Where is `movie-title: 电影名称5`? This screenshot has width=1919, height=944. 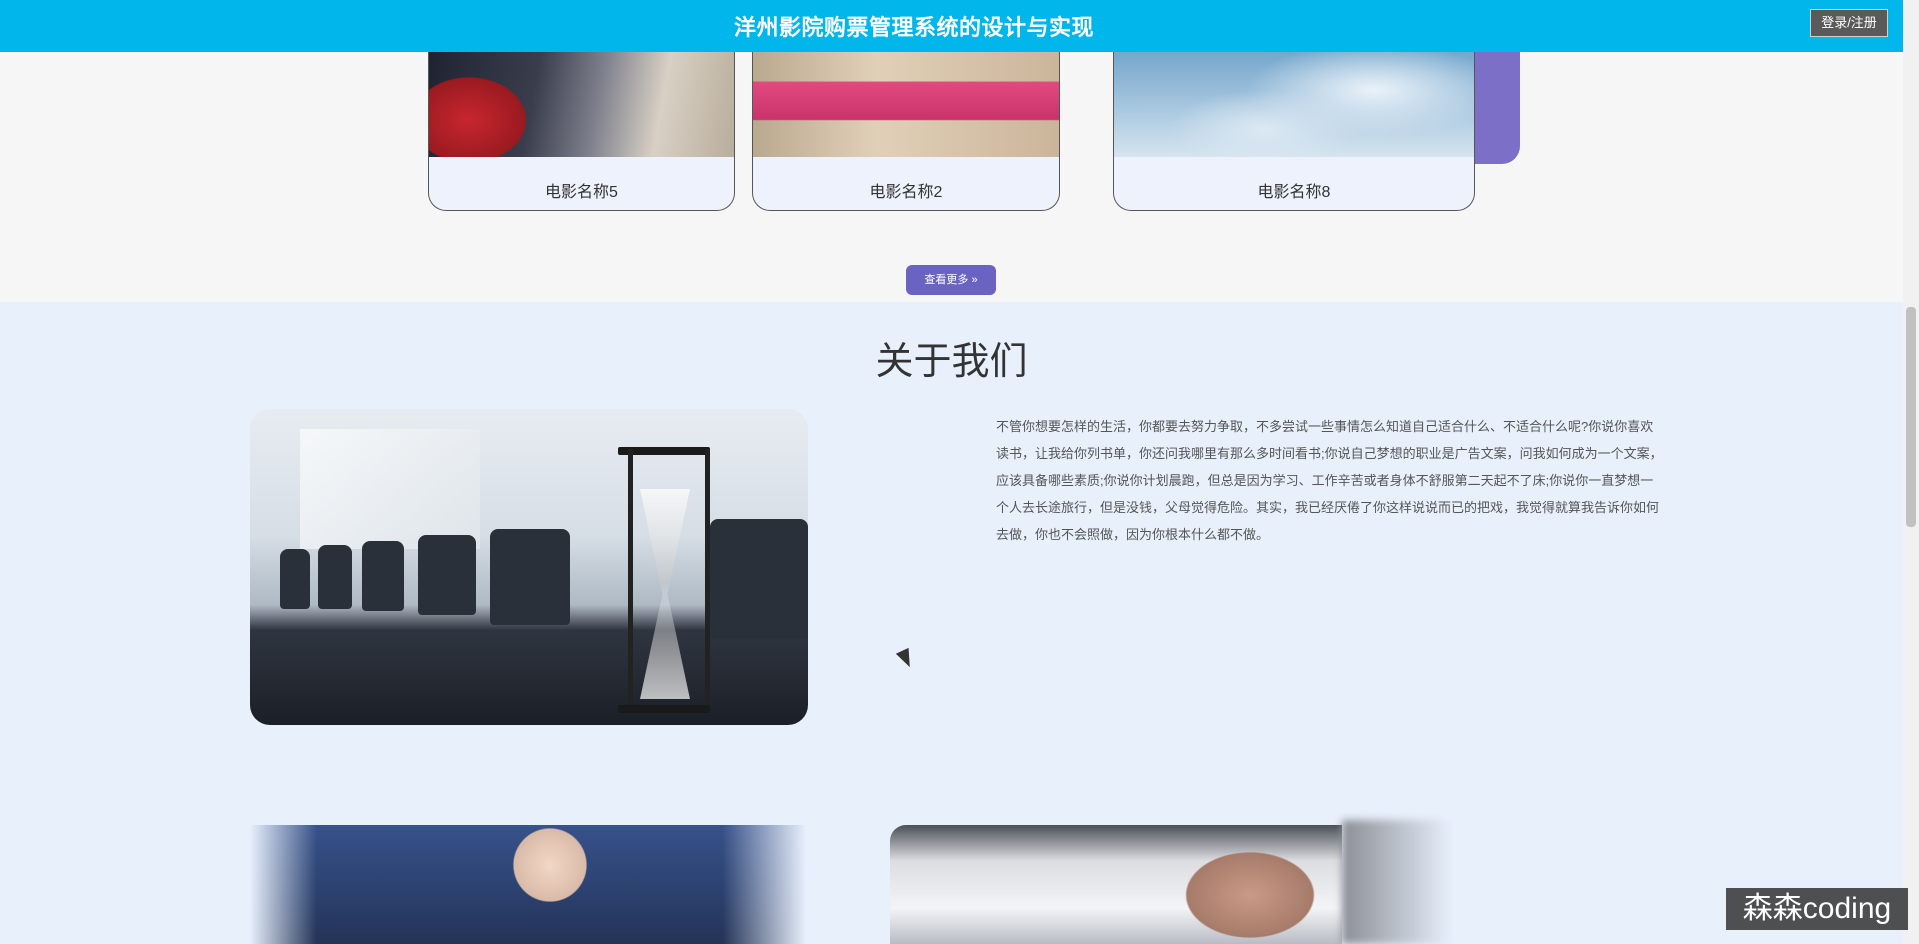 movie-title: 电影名称5 is located at coordinates (581, 190).